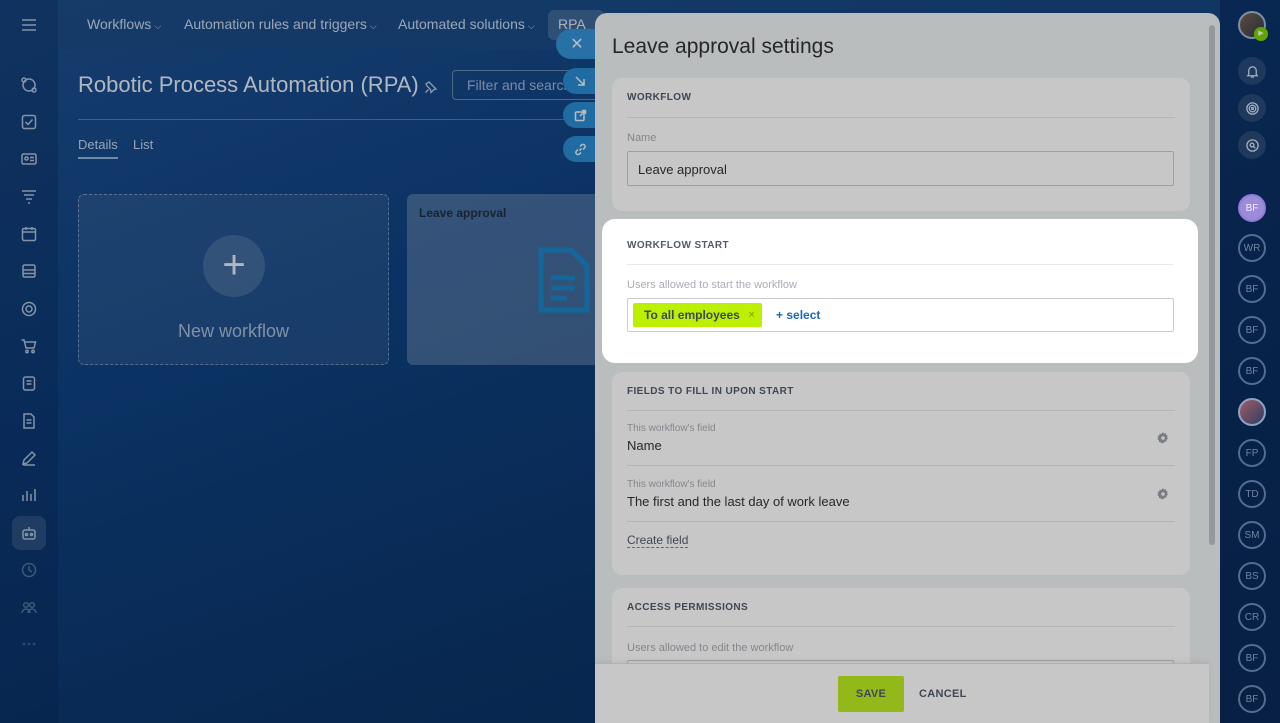 The height and width of the screenshot is (723, 1280). I want to click on drive-icon, so click(29, 271).